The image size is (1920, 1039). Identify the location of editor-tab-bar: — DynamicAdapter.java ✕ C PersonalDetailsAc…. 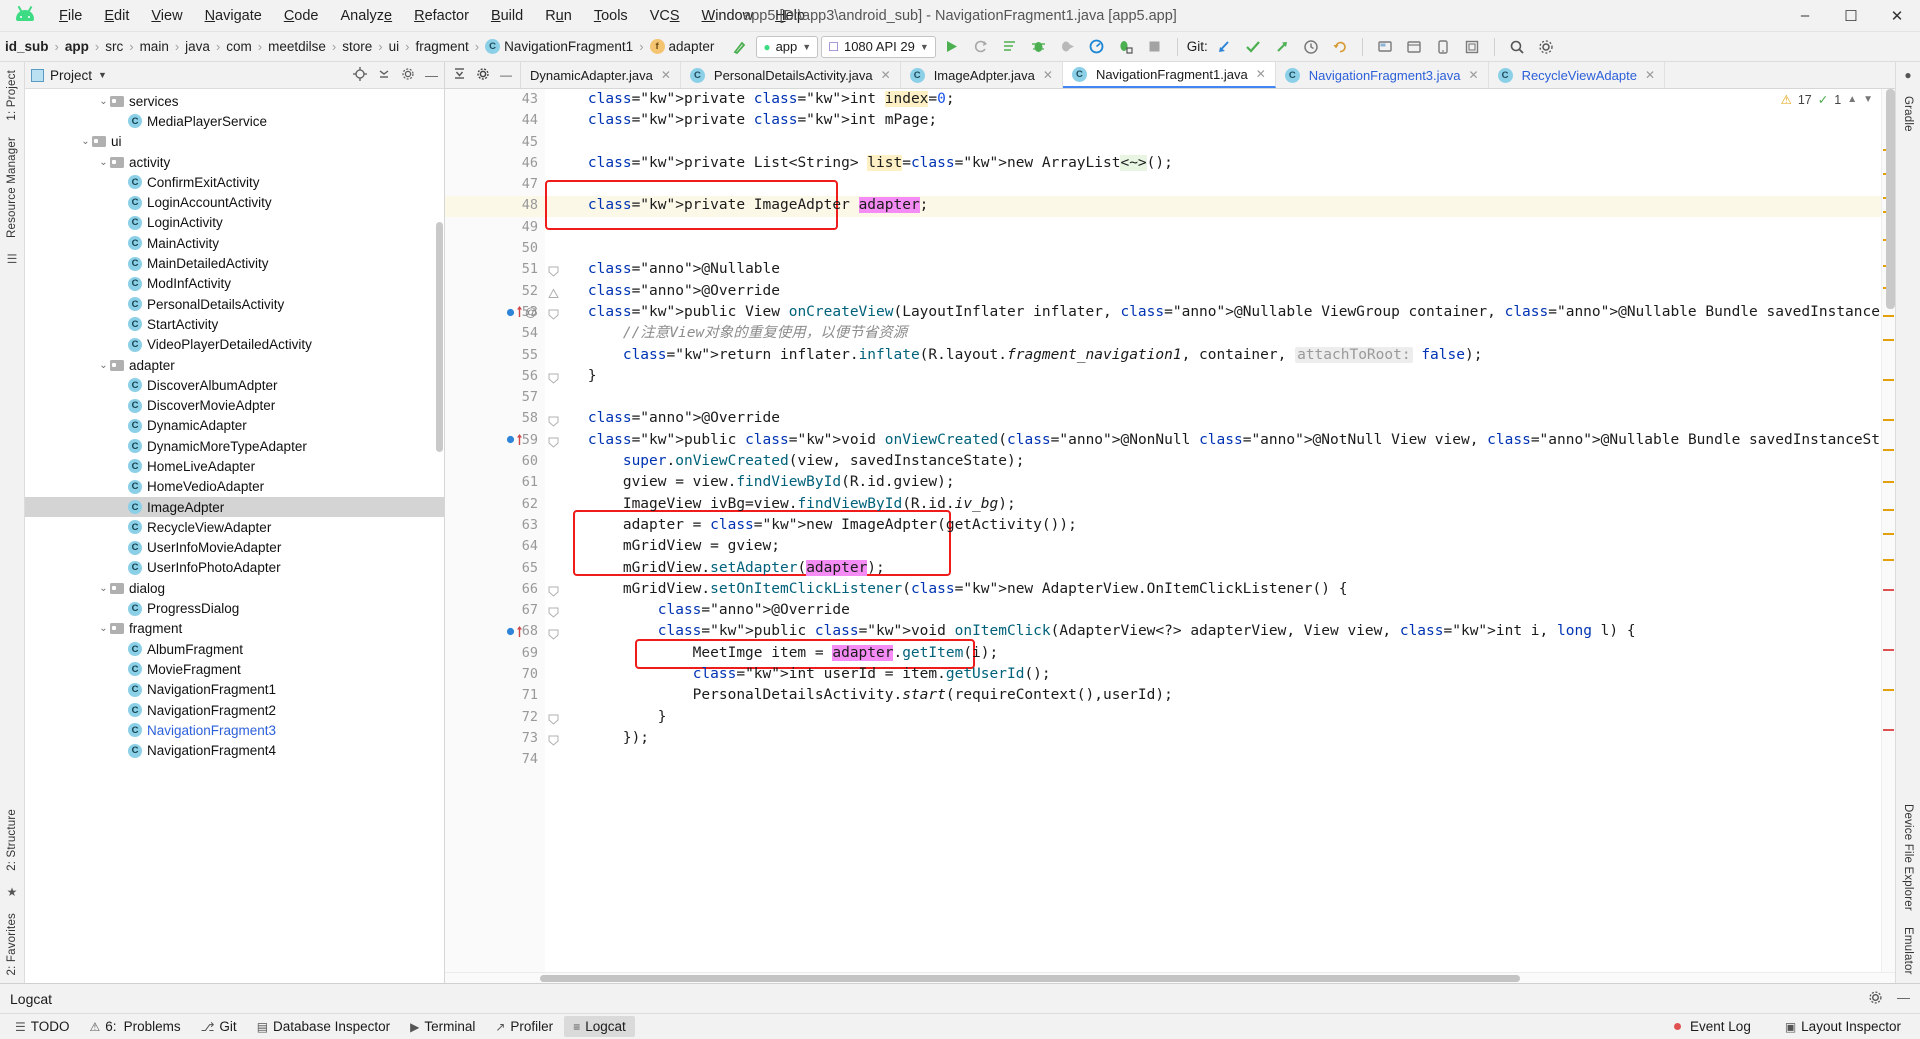
(1170, 75).